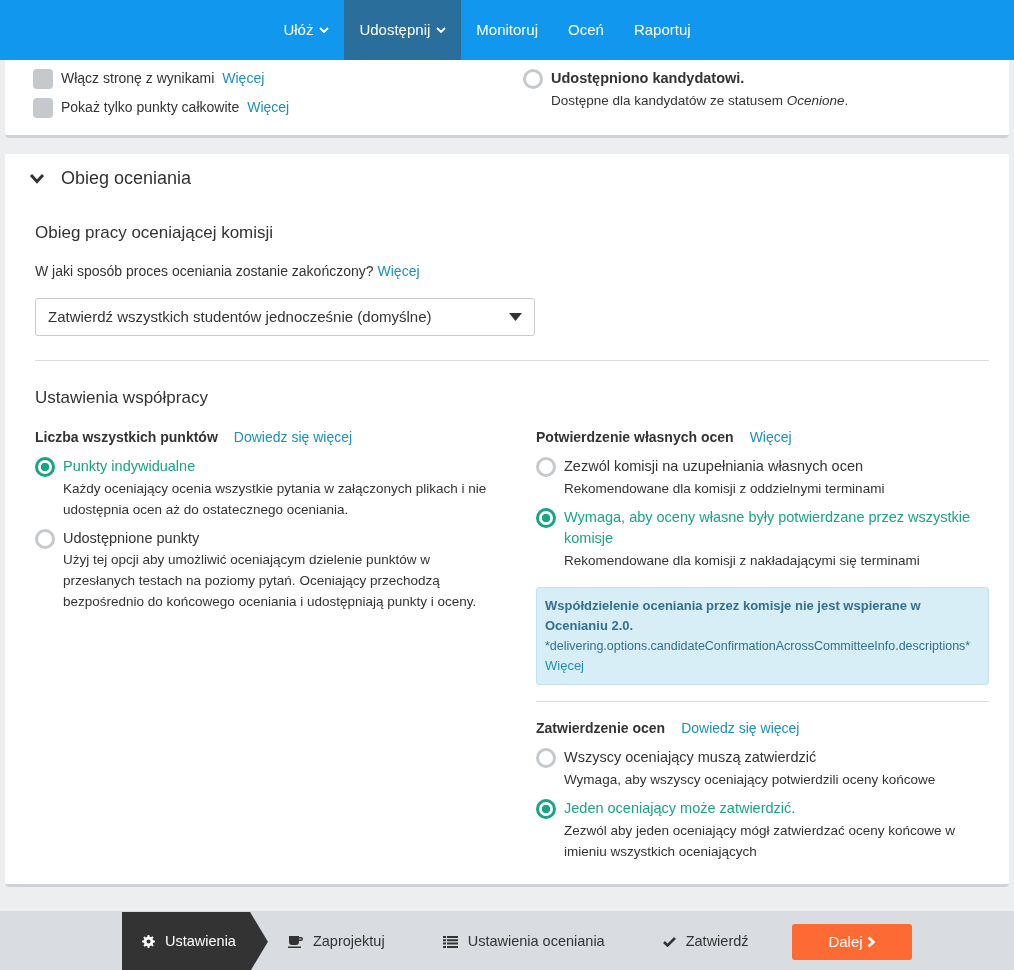 This screenshot has width=1014, height=970. I want to click on list-icon, so click(450, 941).